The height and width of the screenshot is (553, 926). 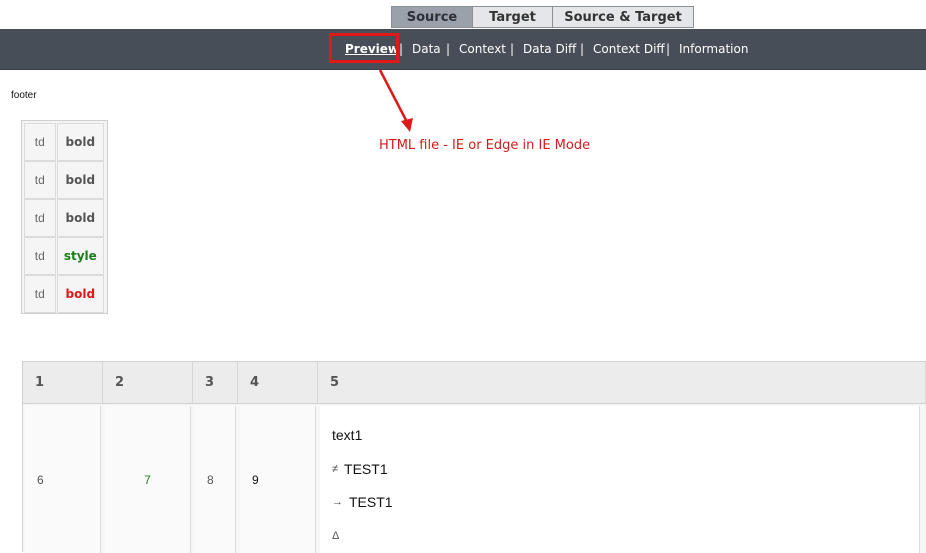 What do you see at coordinates (278, 479) in the screenshot?
I see `table-cell: 9` at bounding box center [278, 479].